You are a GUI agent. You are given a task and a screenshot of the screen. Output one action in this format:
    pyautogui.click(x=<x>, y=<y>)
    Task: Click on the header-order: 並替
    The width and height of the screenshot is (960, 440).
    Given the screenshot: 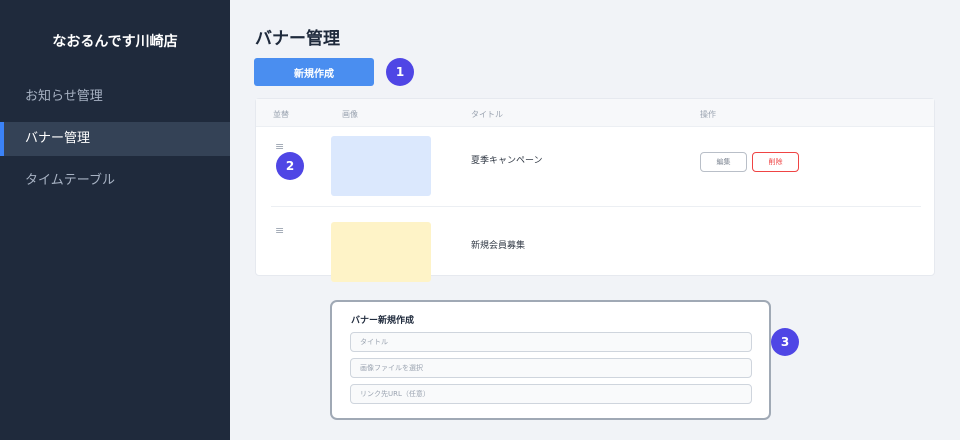 What is the action you would take?
    pyautogui.click(x=281, y=114)
    